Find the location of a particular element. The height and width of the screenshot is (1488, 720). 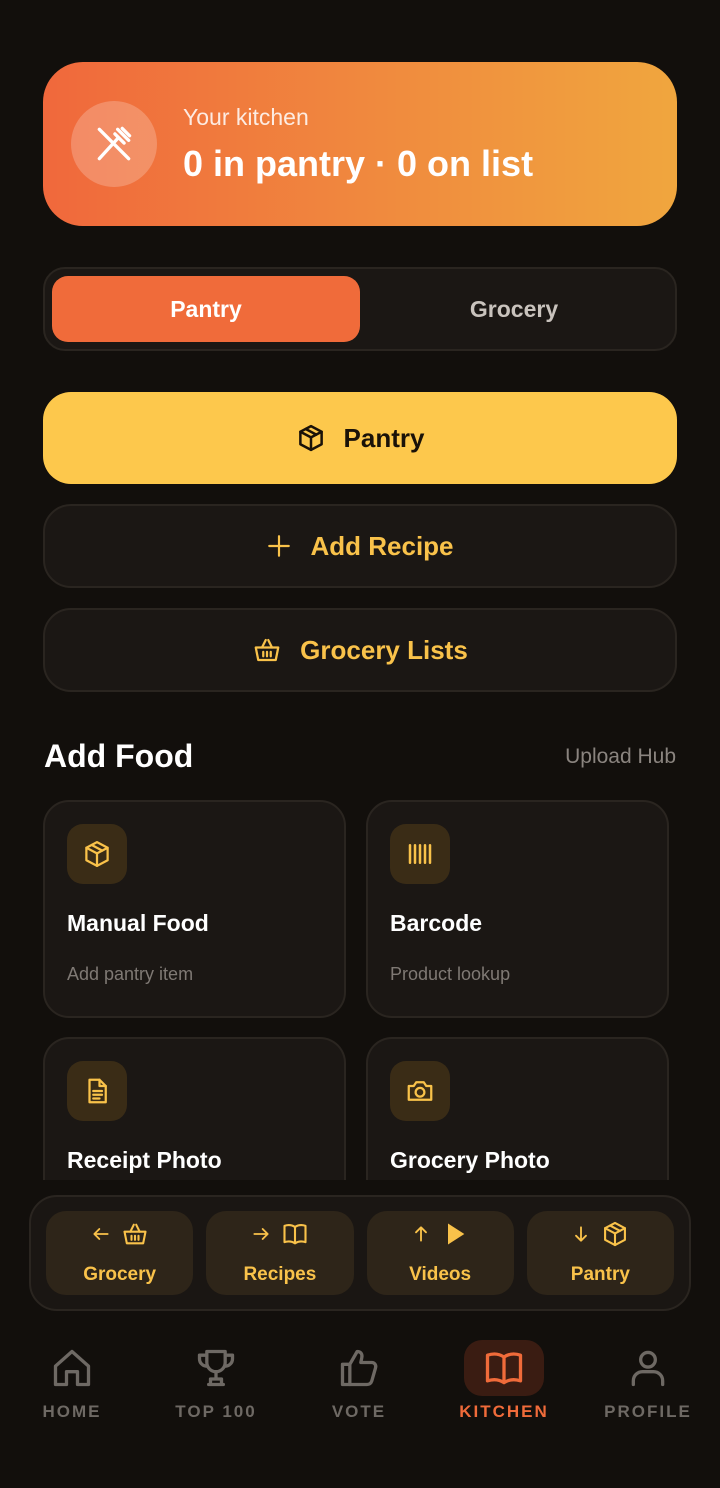

thumbs-up-icon is located at coordinates (359, 1368).